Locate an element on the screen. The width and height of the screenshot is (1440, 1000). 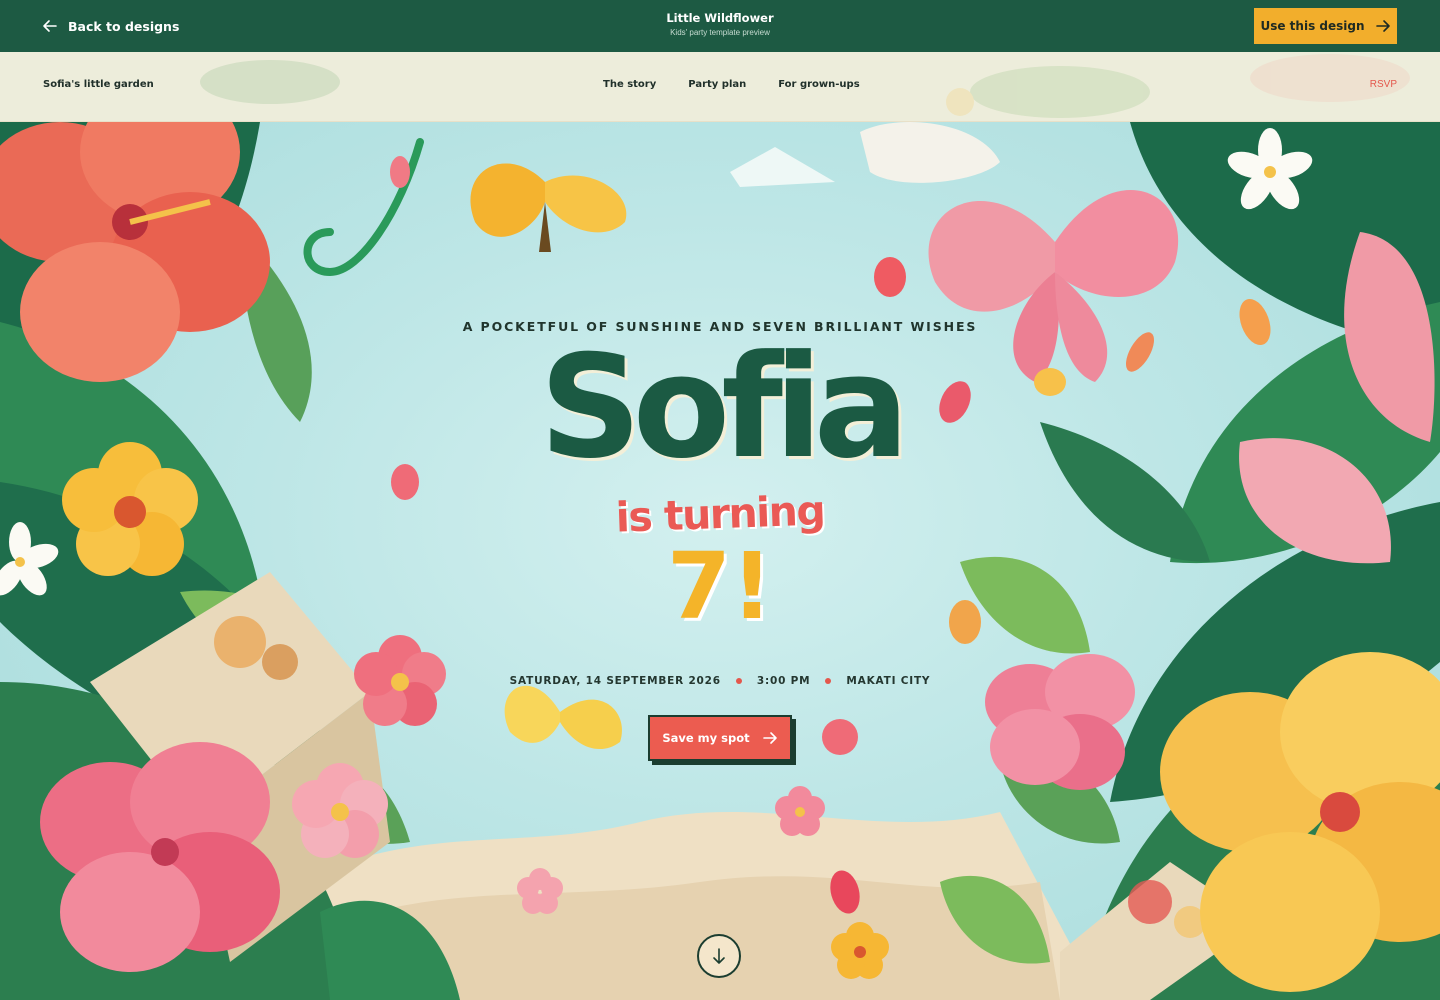
site-brand: Sofia's little garden is located at coordinates (98, 84).